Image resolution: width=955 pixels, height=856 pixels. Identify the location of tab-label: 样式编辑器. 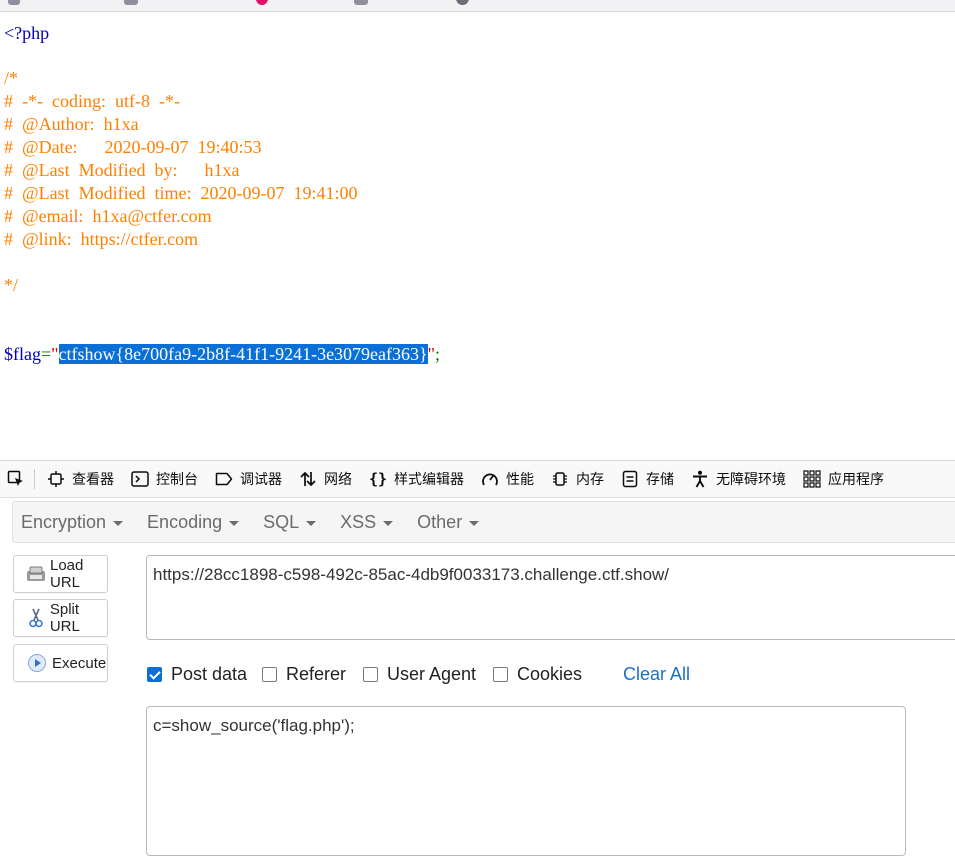
(429, 479).